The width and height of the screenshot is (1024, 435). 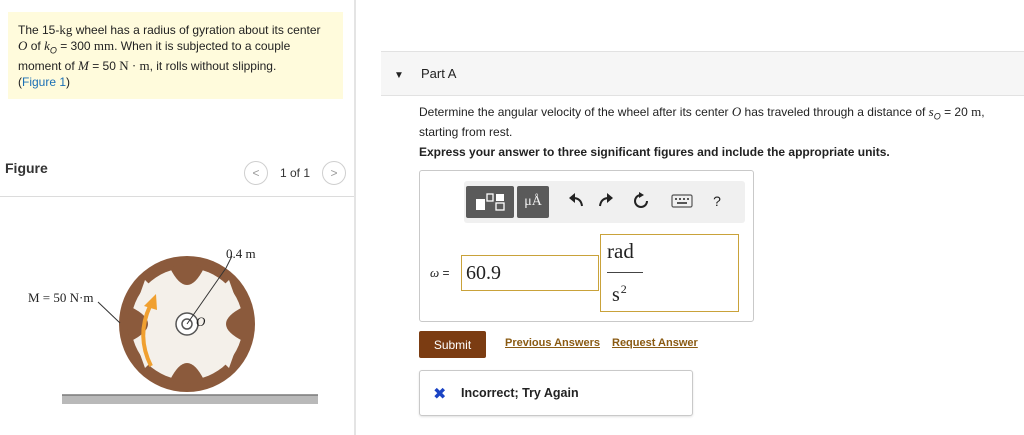 I want to click on answer-units-input: rad s2, so click(x=669, y=273).